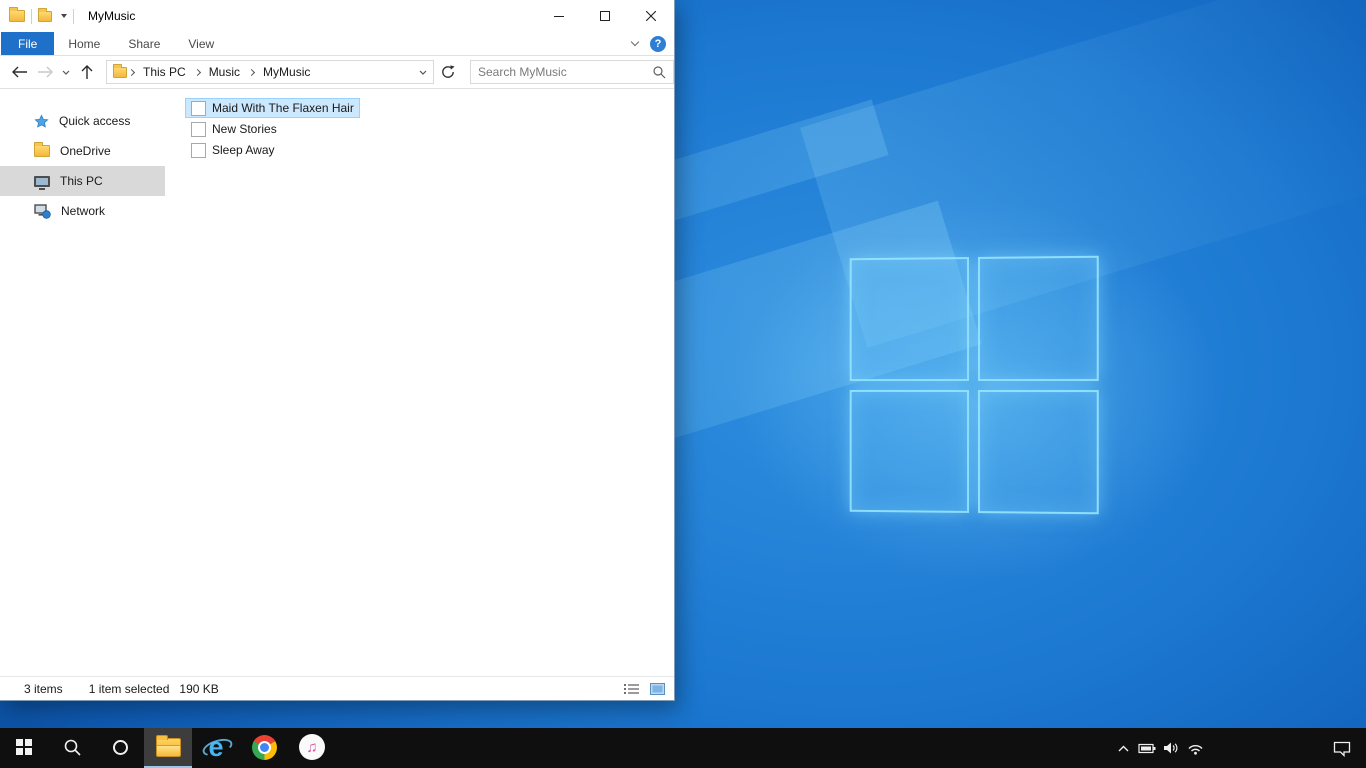 Image resolution: width=1366 pixels, height=768 pixels. Describe the element at coordinates (42, 211) in the screenshot. I see `network-icon` at that location.